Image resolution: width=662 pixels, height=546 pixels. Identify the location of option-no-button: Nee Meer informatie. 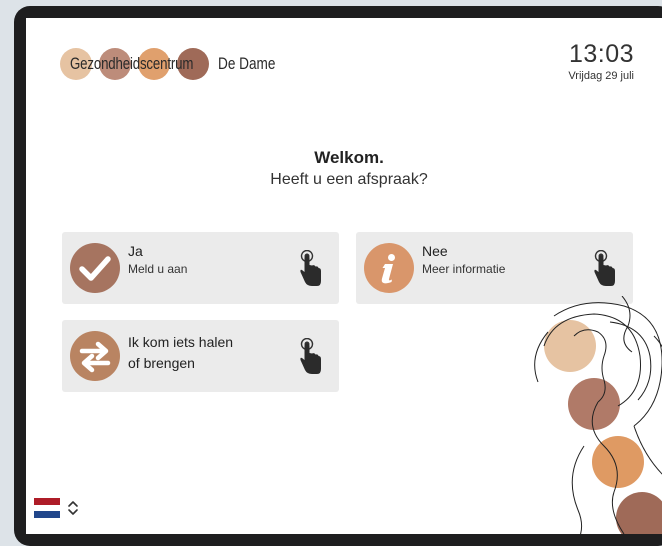
(494, 268).